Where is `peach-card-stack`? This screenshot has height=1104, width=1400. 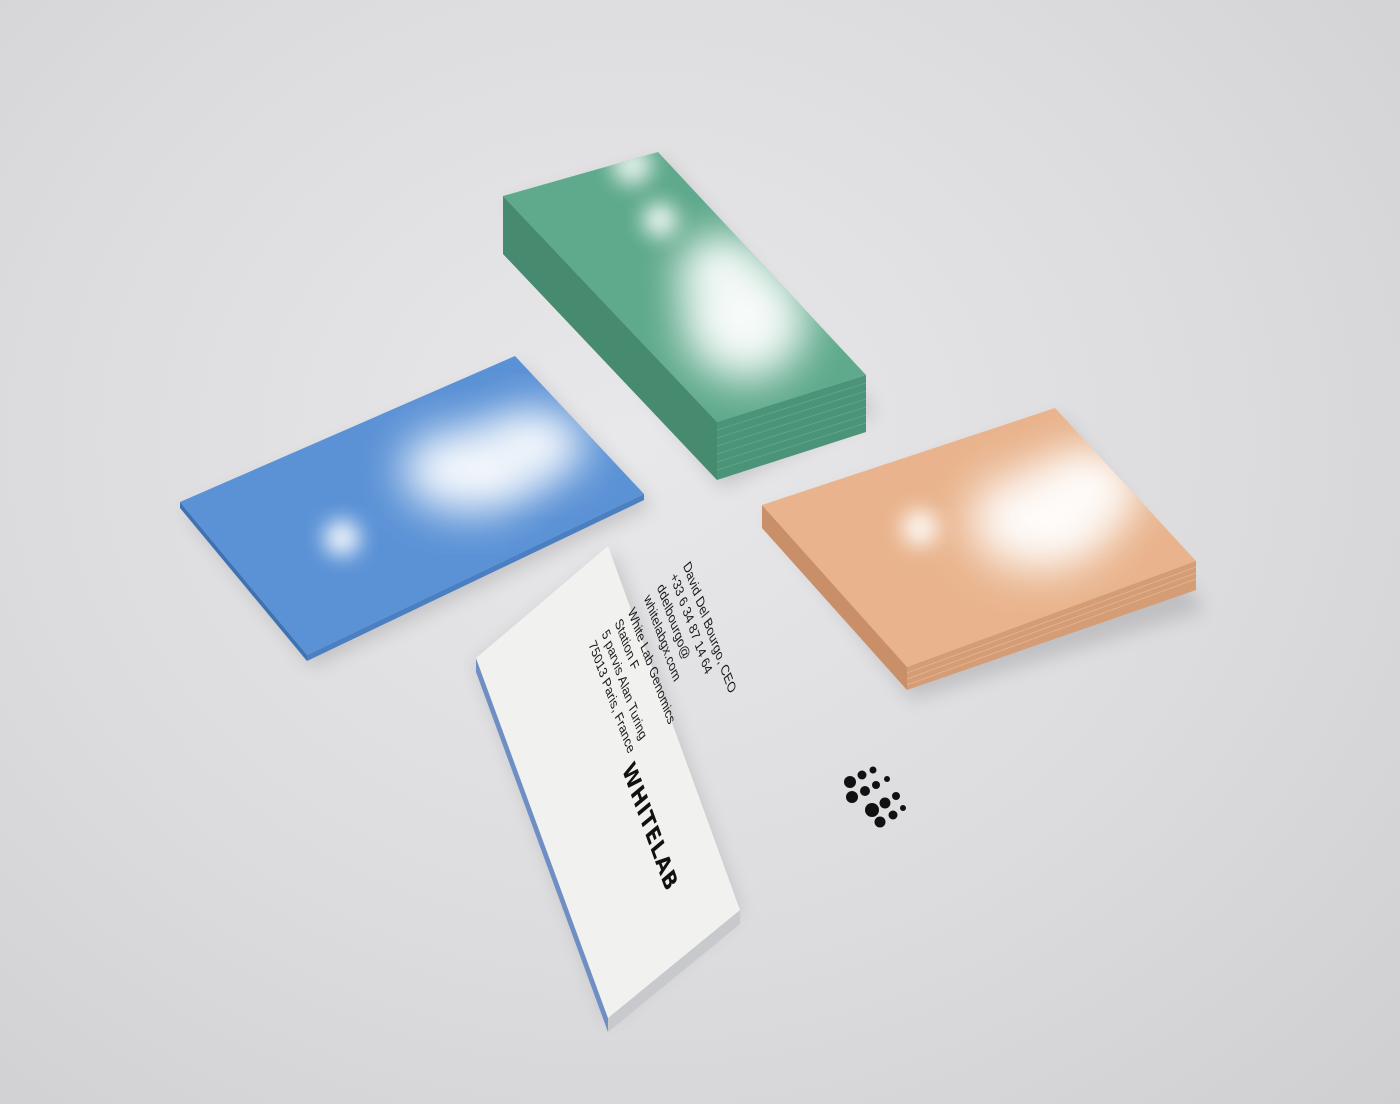
peach-card-stack is located at coordinates (979, 549).